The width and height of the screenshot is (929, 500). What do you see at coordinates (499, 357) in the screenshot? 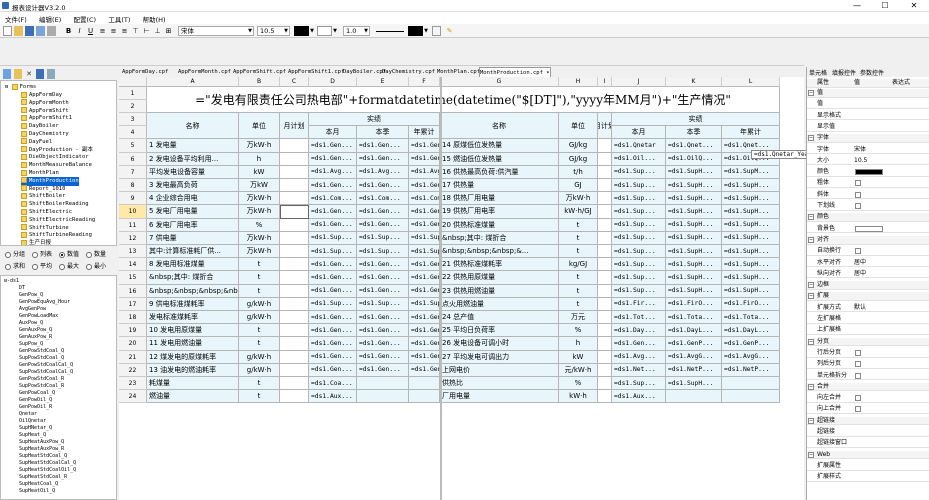
I see `data-cell: 27 平均发电可调出力` at bounding box center [499, 357].